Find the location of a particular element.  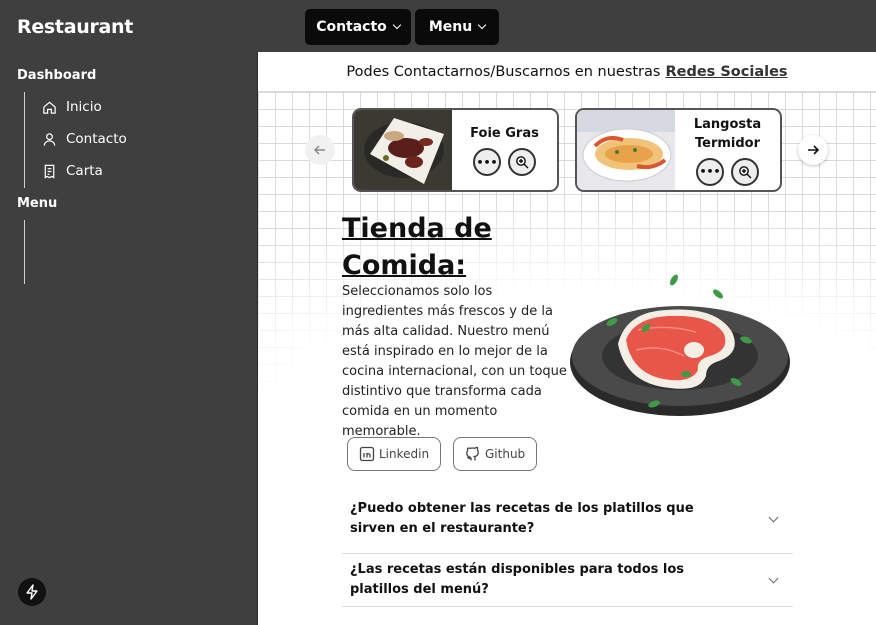

carousel-prev-button is located at coordinates (320, 150).